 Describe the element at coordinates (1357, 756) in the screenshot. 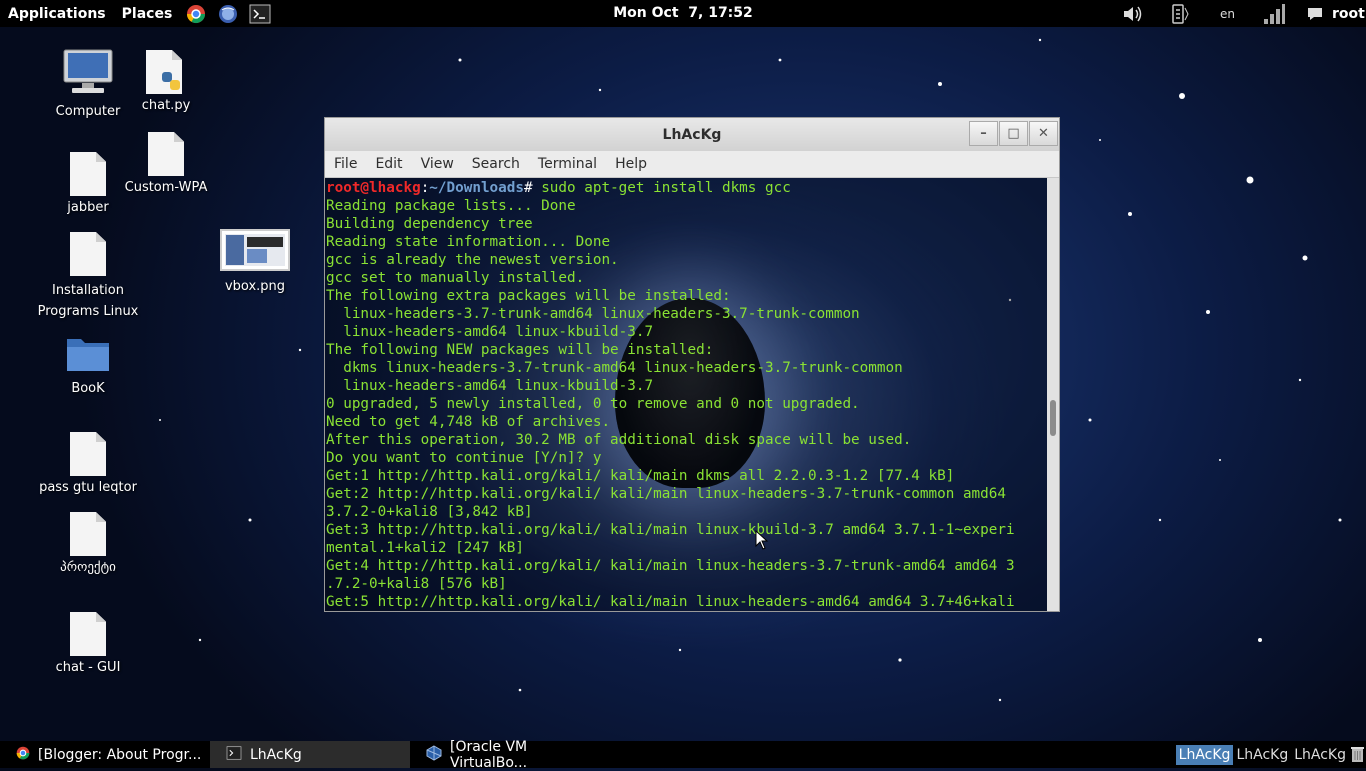

I see `trash-icon` at that location.